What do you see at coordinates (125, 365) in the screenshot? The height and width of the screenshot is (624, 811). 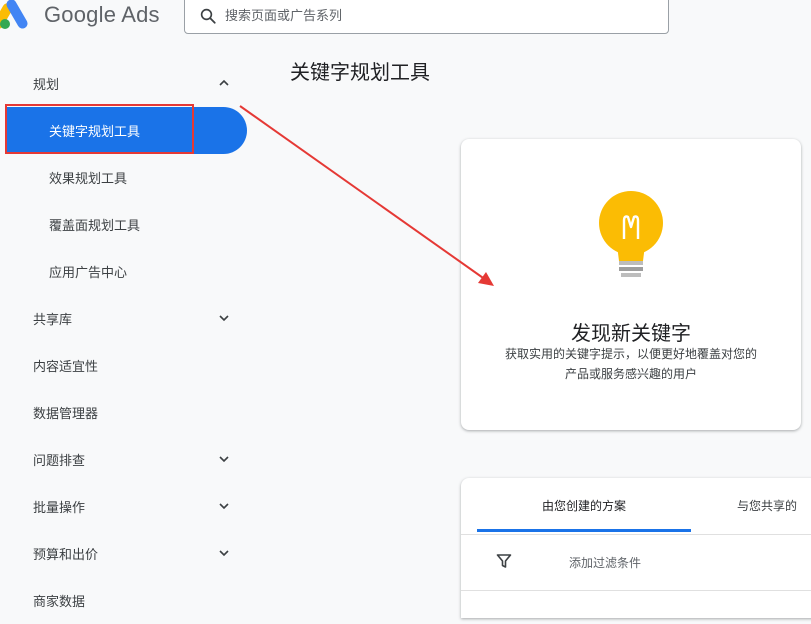 I see `sidebar-item-content-suitability: 内容适宜性` at bounding box center [125, 365].